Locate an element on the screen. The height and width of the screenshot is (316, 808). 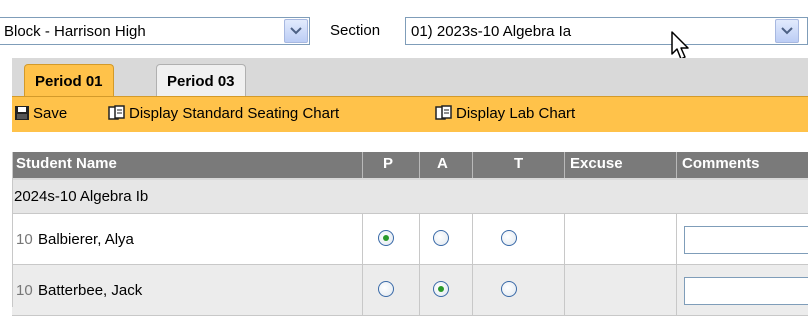
table-header: Student Name P A T Excuse Comments is located at coordinates (410, 166).